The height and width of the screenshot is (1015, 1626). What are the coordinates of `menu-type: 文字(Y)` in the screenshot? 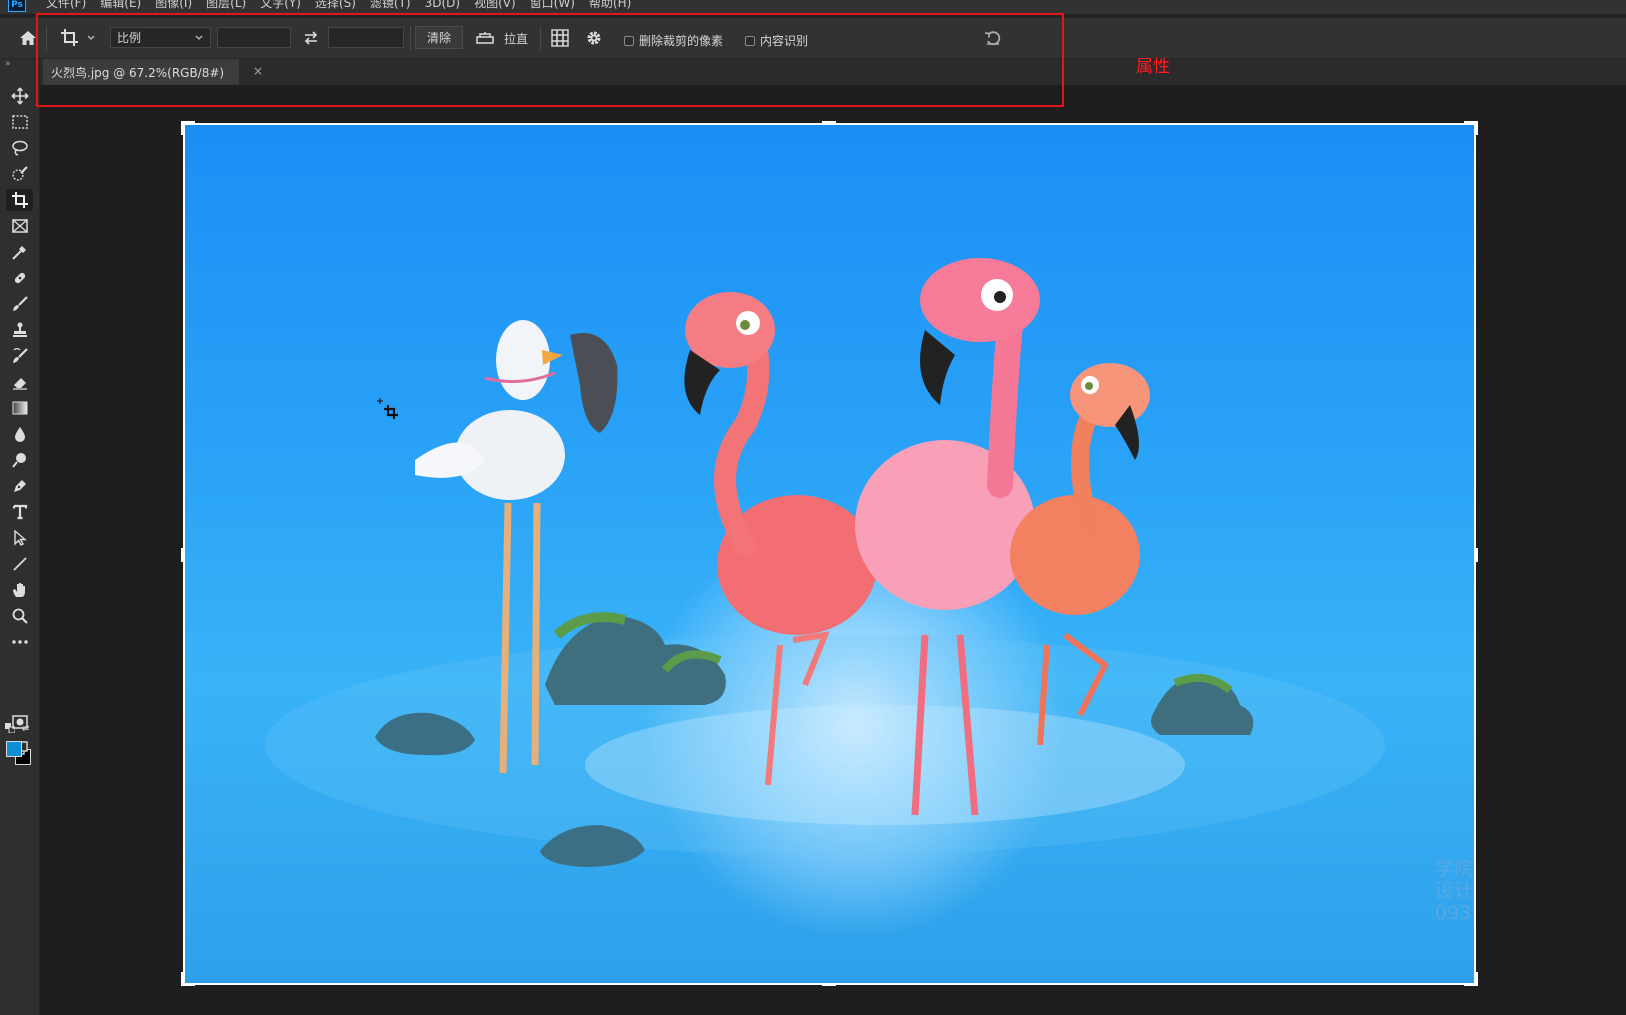 It's located at (280, 5).